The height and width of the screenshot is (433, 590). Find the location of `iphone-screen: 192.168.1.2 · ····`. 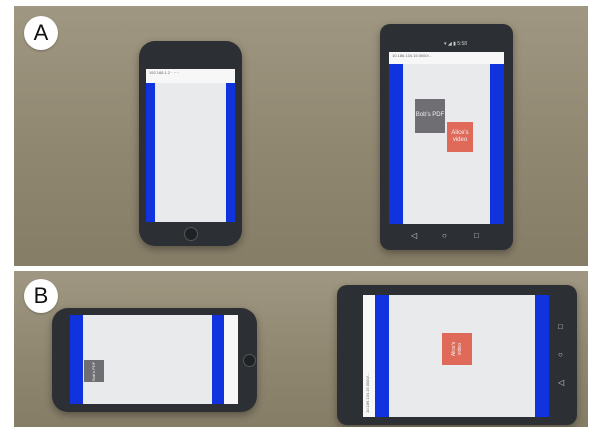

iphone-screen: 192.168.1.2 · ···· is located at coordinates (190, 145).